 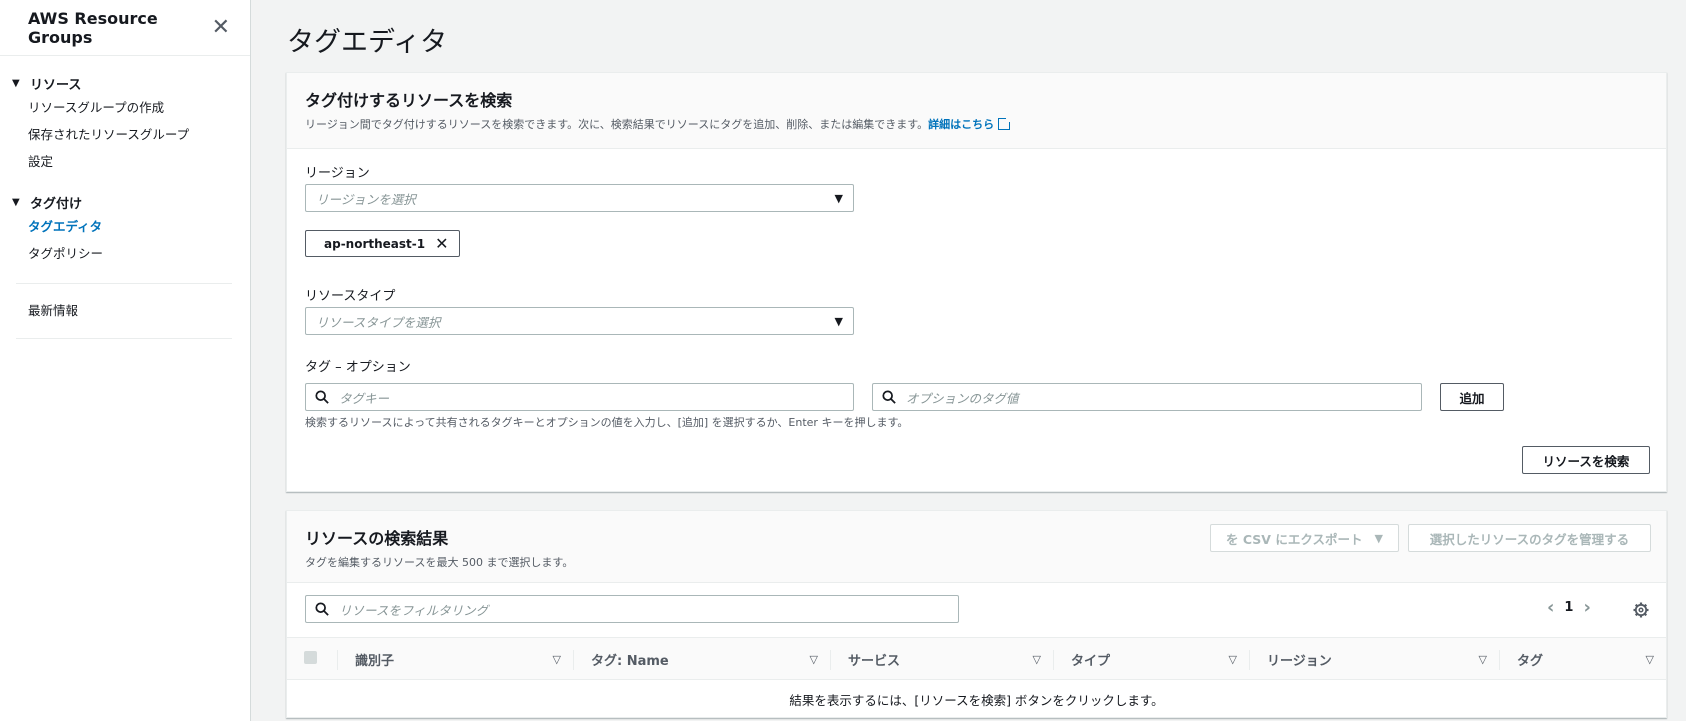 I want to click on chevron-left-icon: ‹, so click(x=1550, y=607).